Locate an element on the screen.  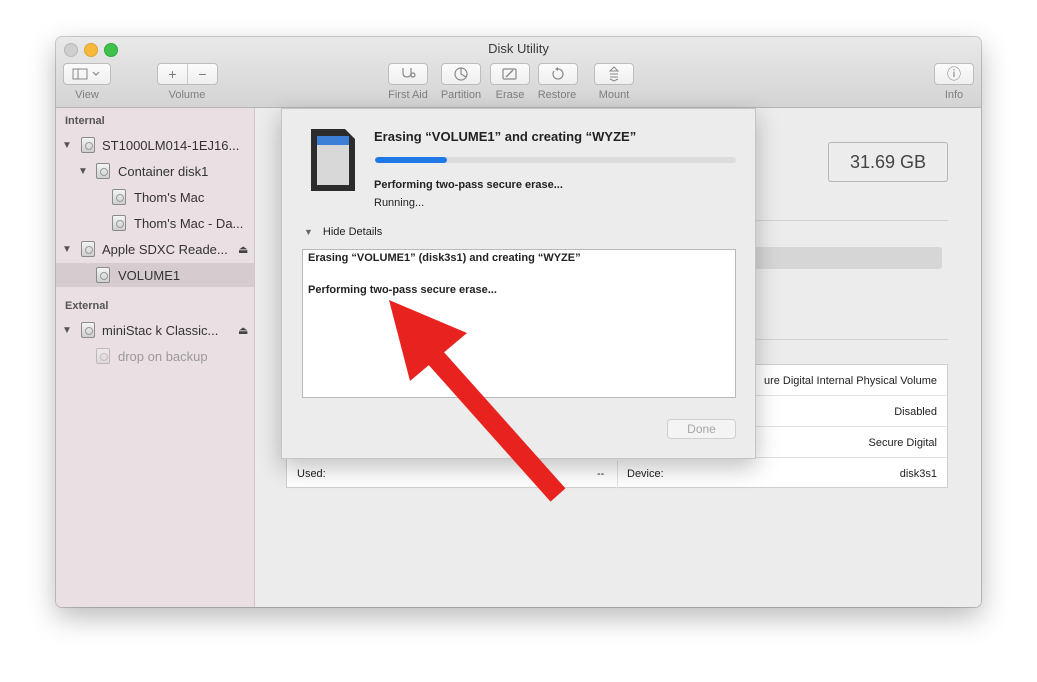
partition-button is located at coordinates (461, 74).